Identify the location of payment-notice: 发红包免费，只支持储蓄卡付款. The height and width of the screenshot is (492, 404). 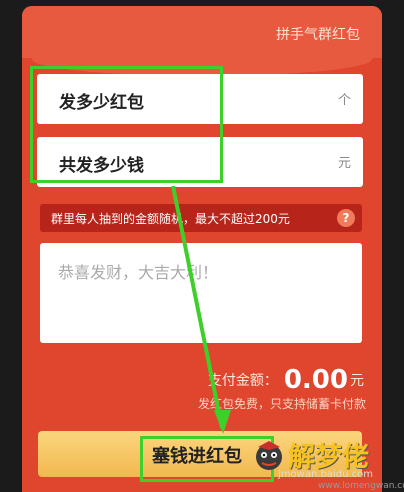
(281, 404).